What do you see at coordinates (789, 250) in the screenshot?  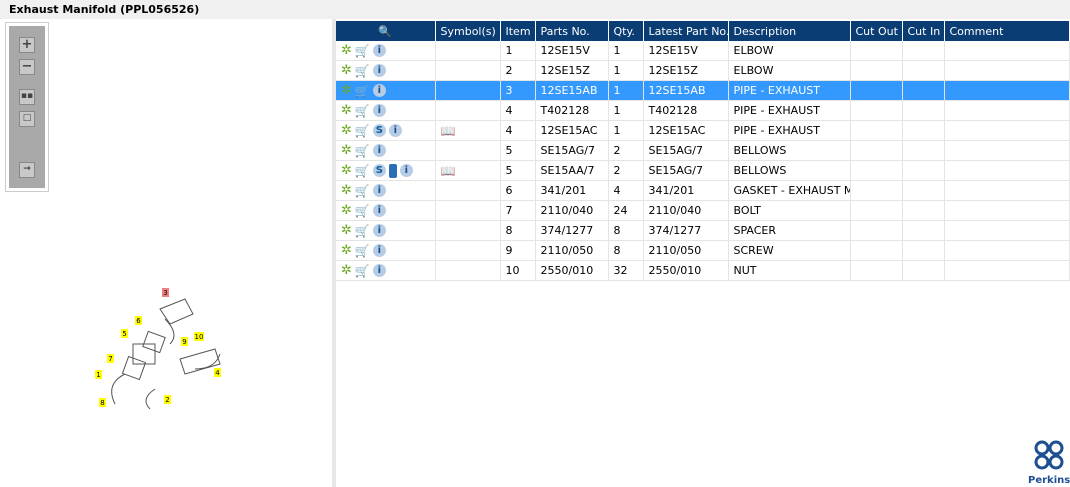 I see `description-cell: SCREW` at bounding box center [789, 250].